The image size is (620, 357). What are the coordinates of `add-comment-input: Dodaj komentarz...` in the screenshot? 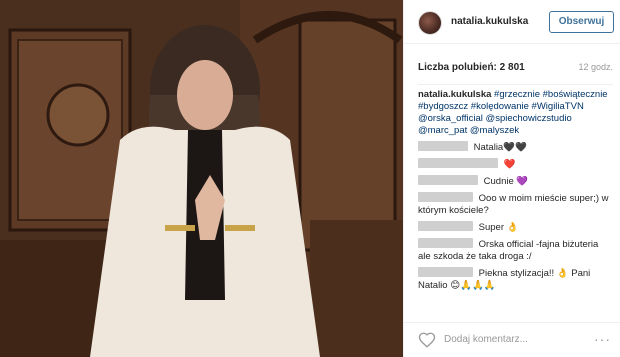 It's located at (486, 339).